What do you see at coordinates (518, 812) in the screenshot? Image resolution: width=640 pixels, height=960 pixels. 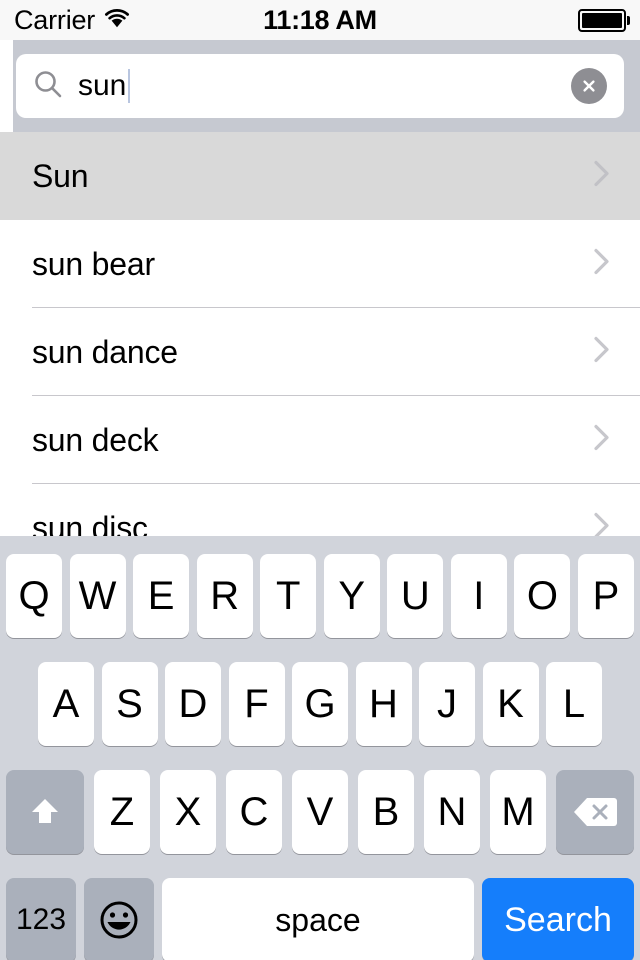 I see `key-m: M` at bounding box center [518, 812].